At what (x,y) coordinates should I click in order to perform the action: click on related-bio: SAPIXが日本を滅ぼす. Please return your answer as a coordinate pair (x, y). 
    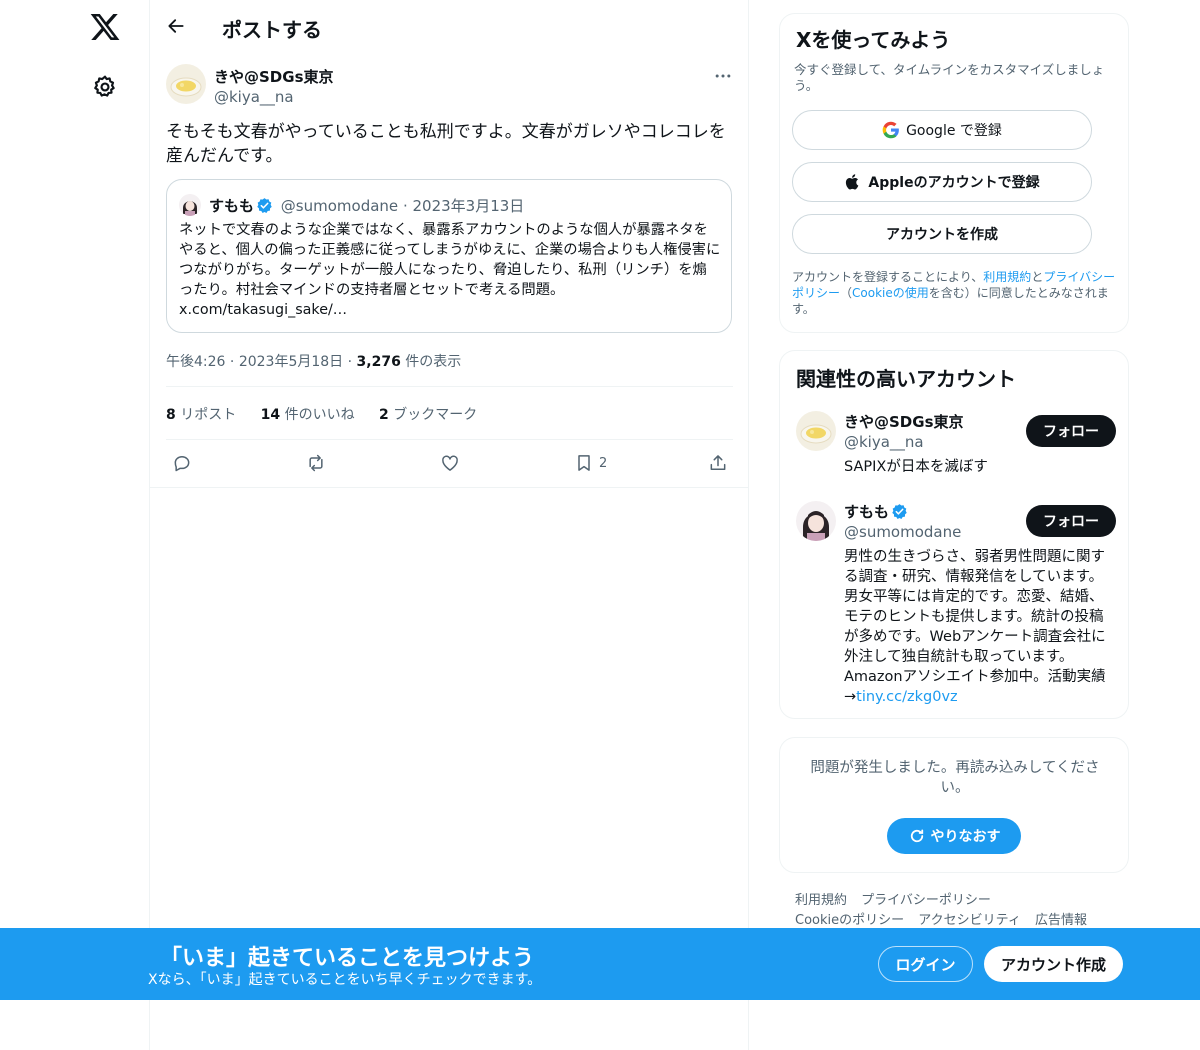
    Looking at the image, I should click on (916, 467).